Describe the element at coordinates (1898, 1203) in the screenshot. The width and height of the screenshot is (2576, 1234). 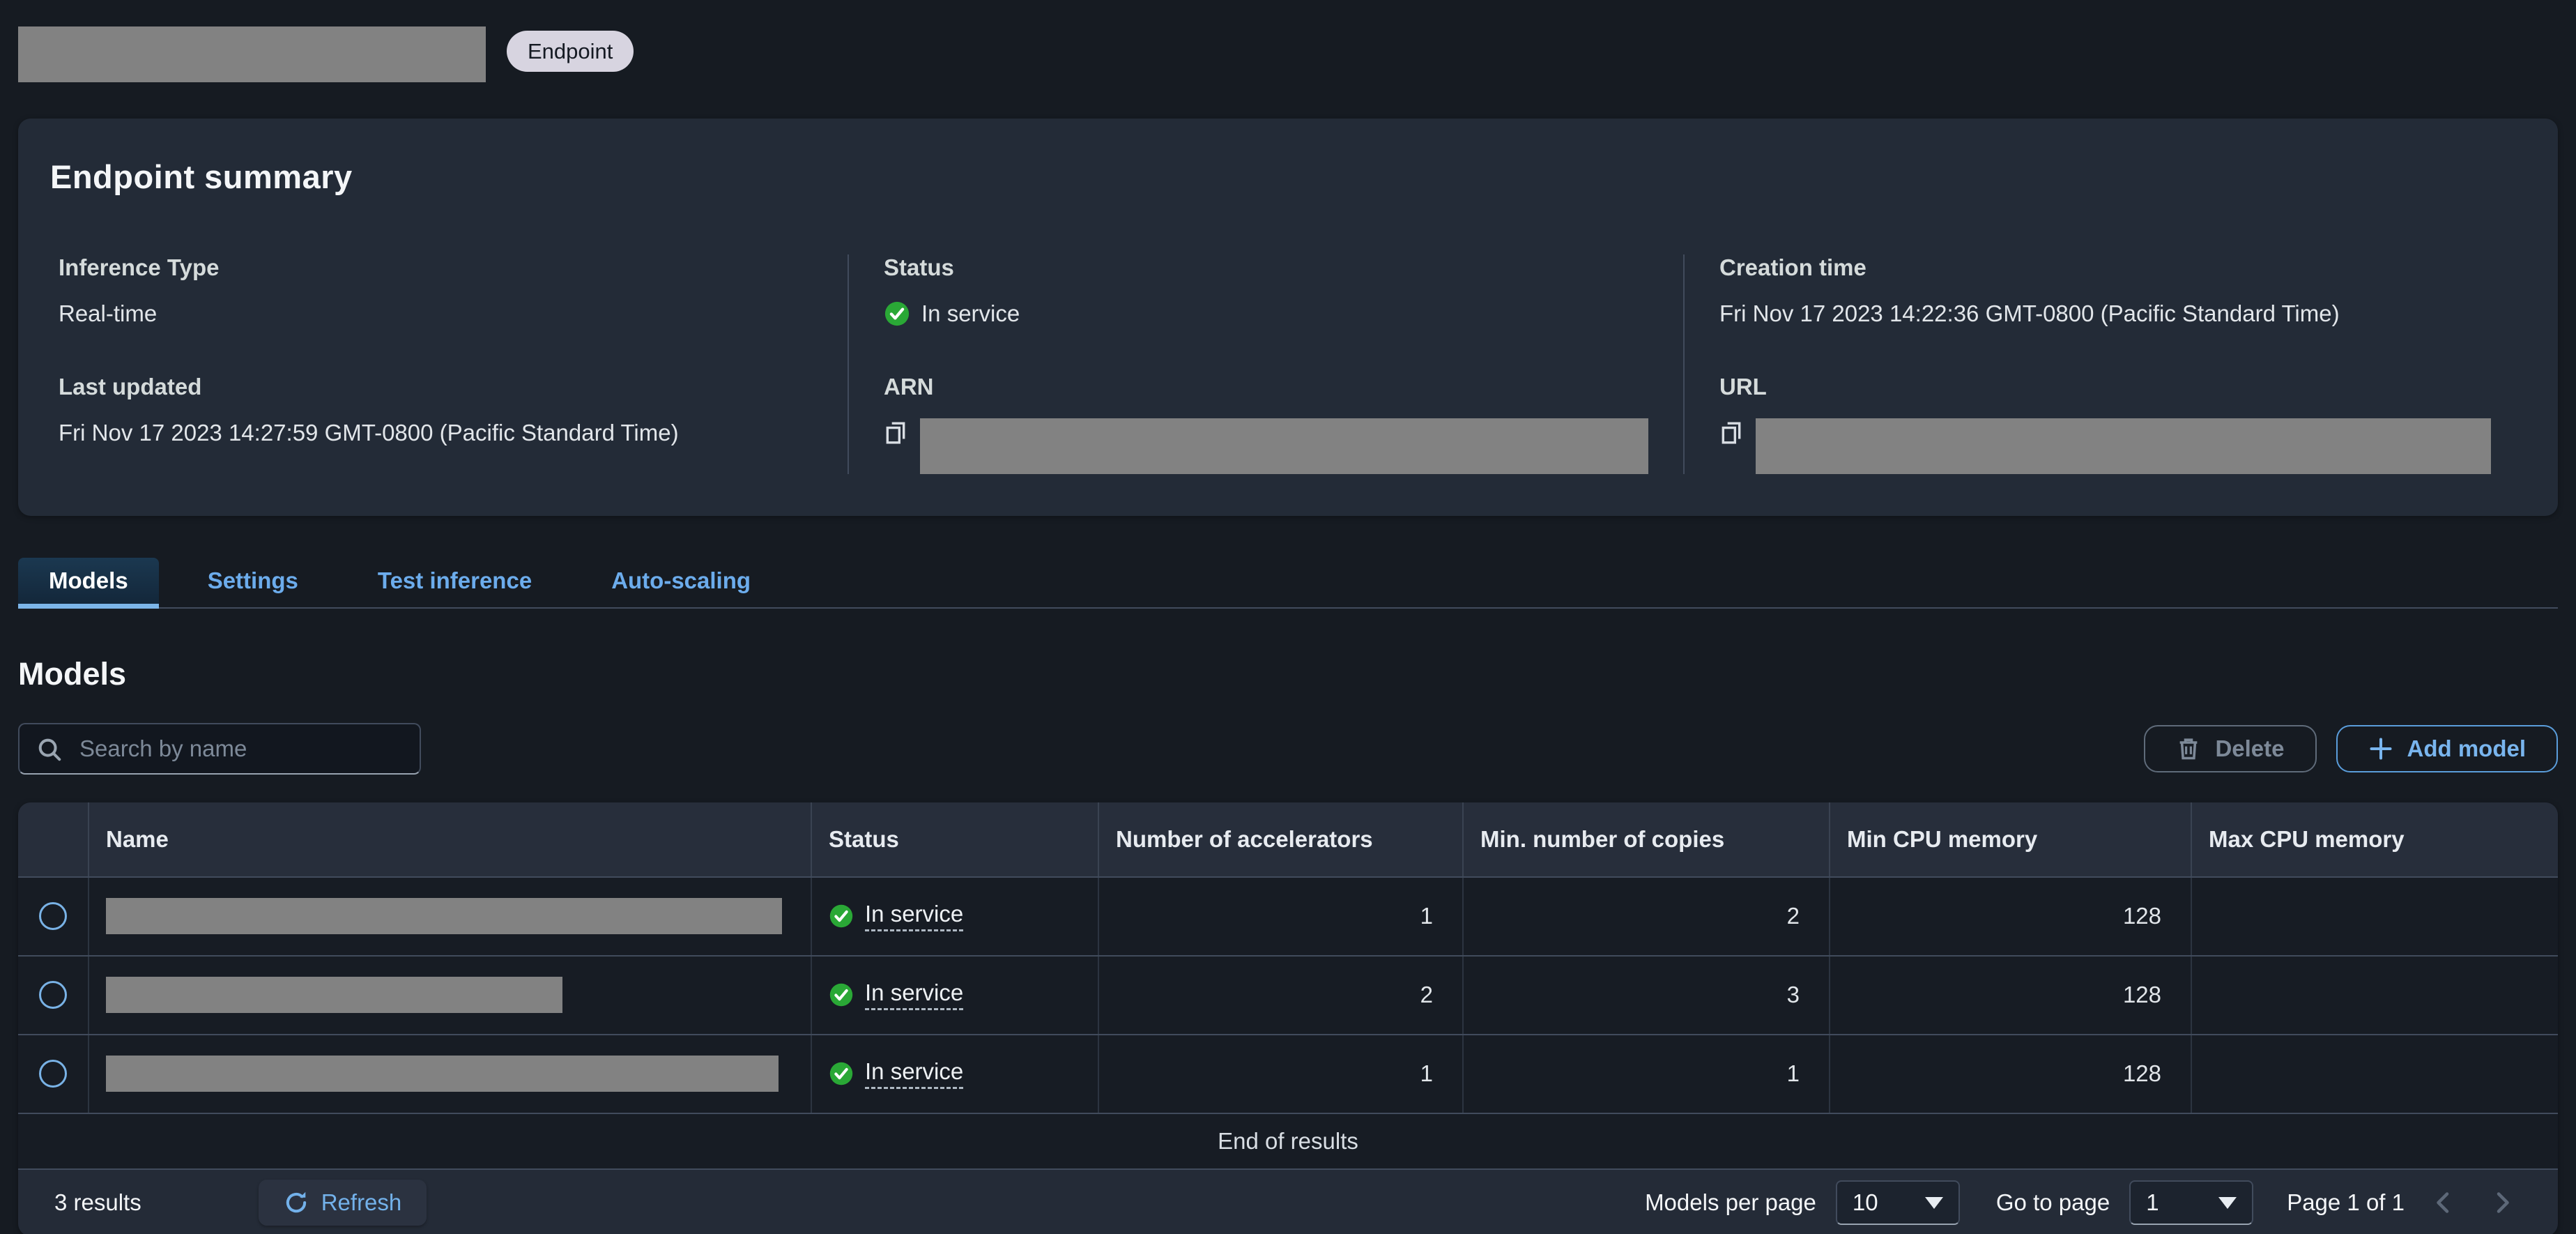
I see `per-page-select: 10` at that location.